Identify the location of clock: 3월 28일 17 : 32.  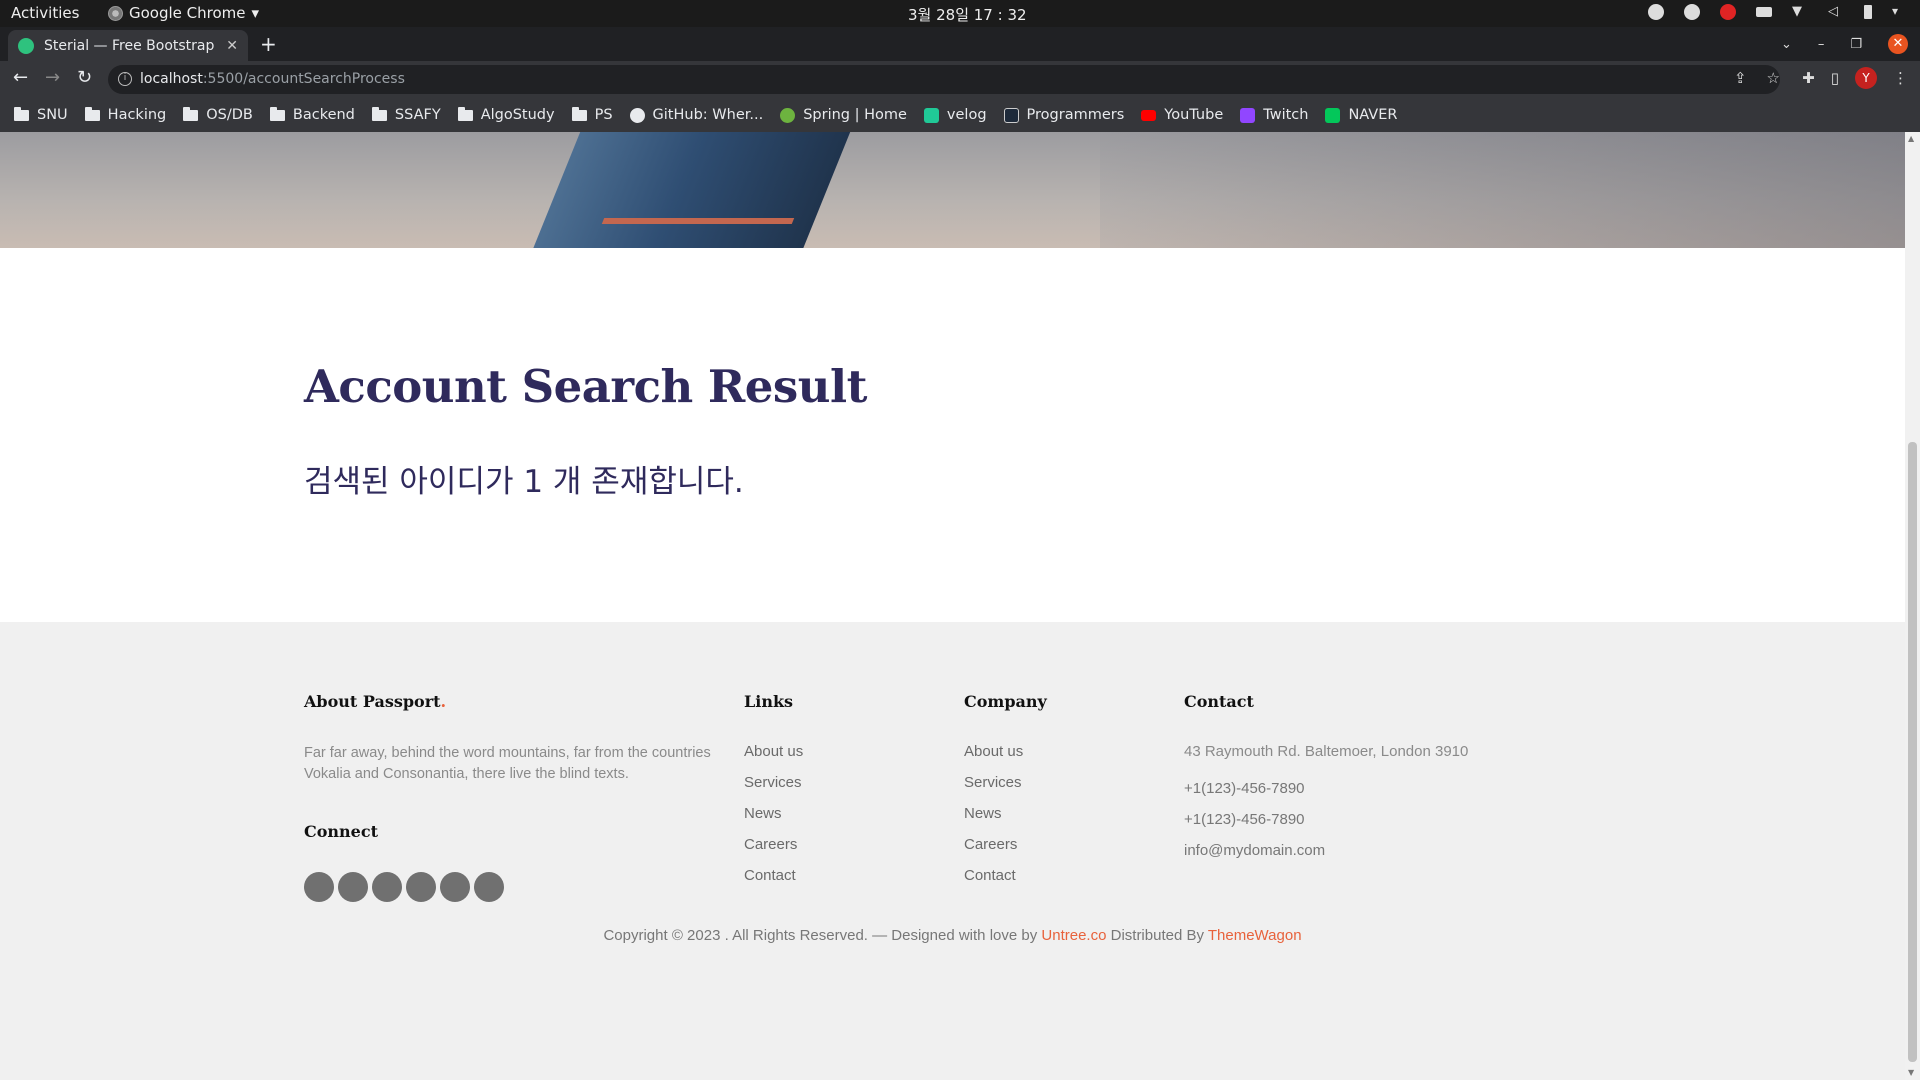
(967, 14).